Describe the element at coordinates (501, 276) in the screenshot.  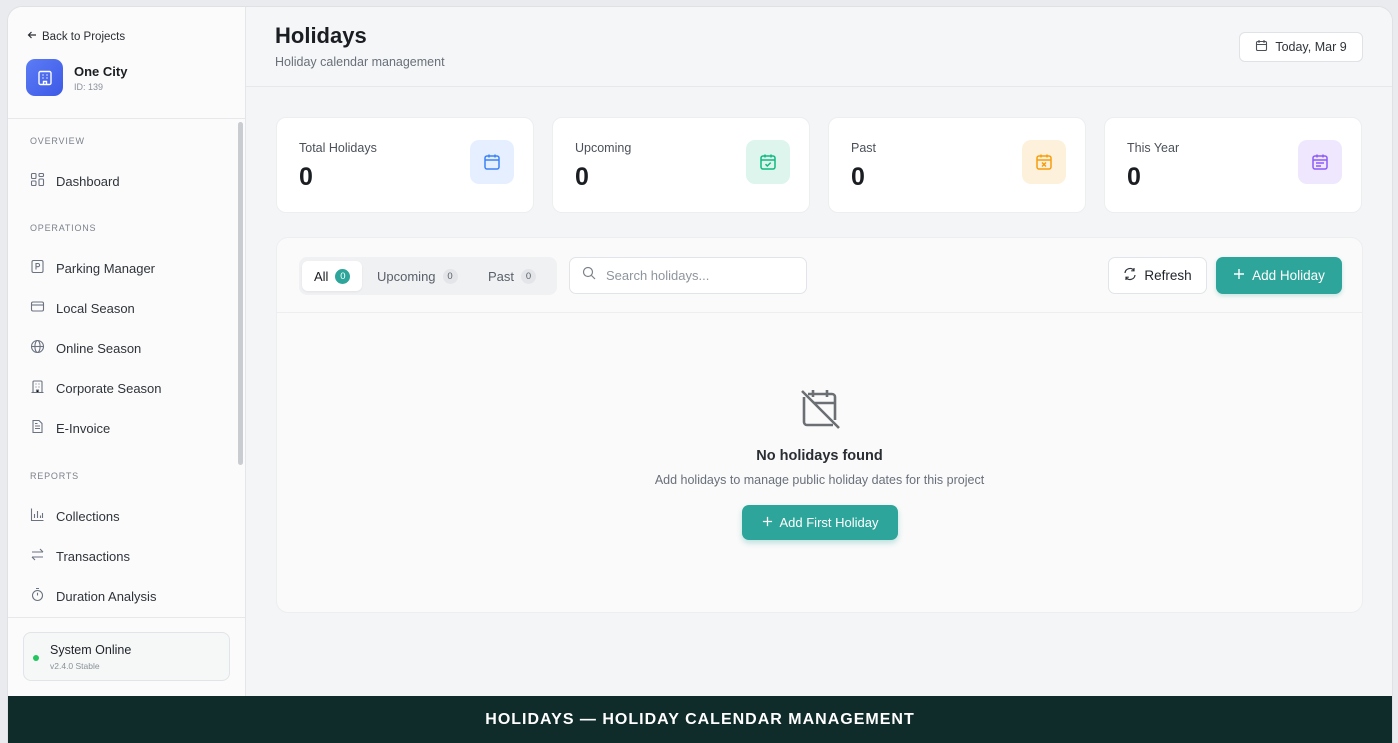
I see `tab-label: Past` at that location.